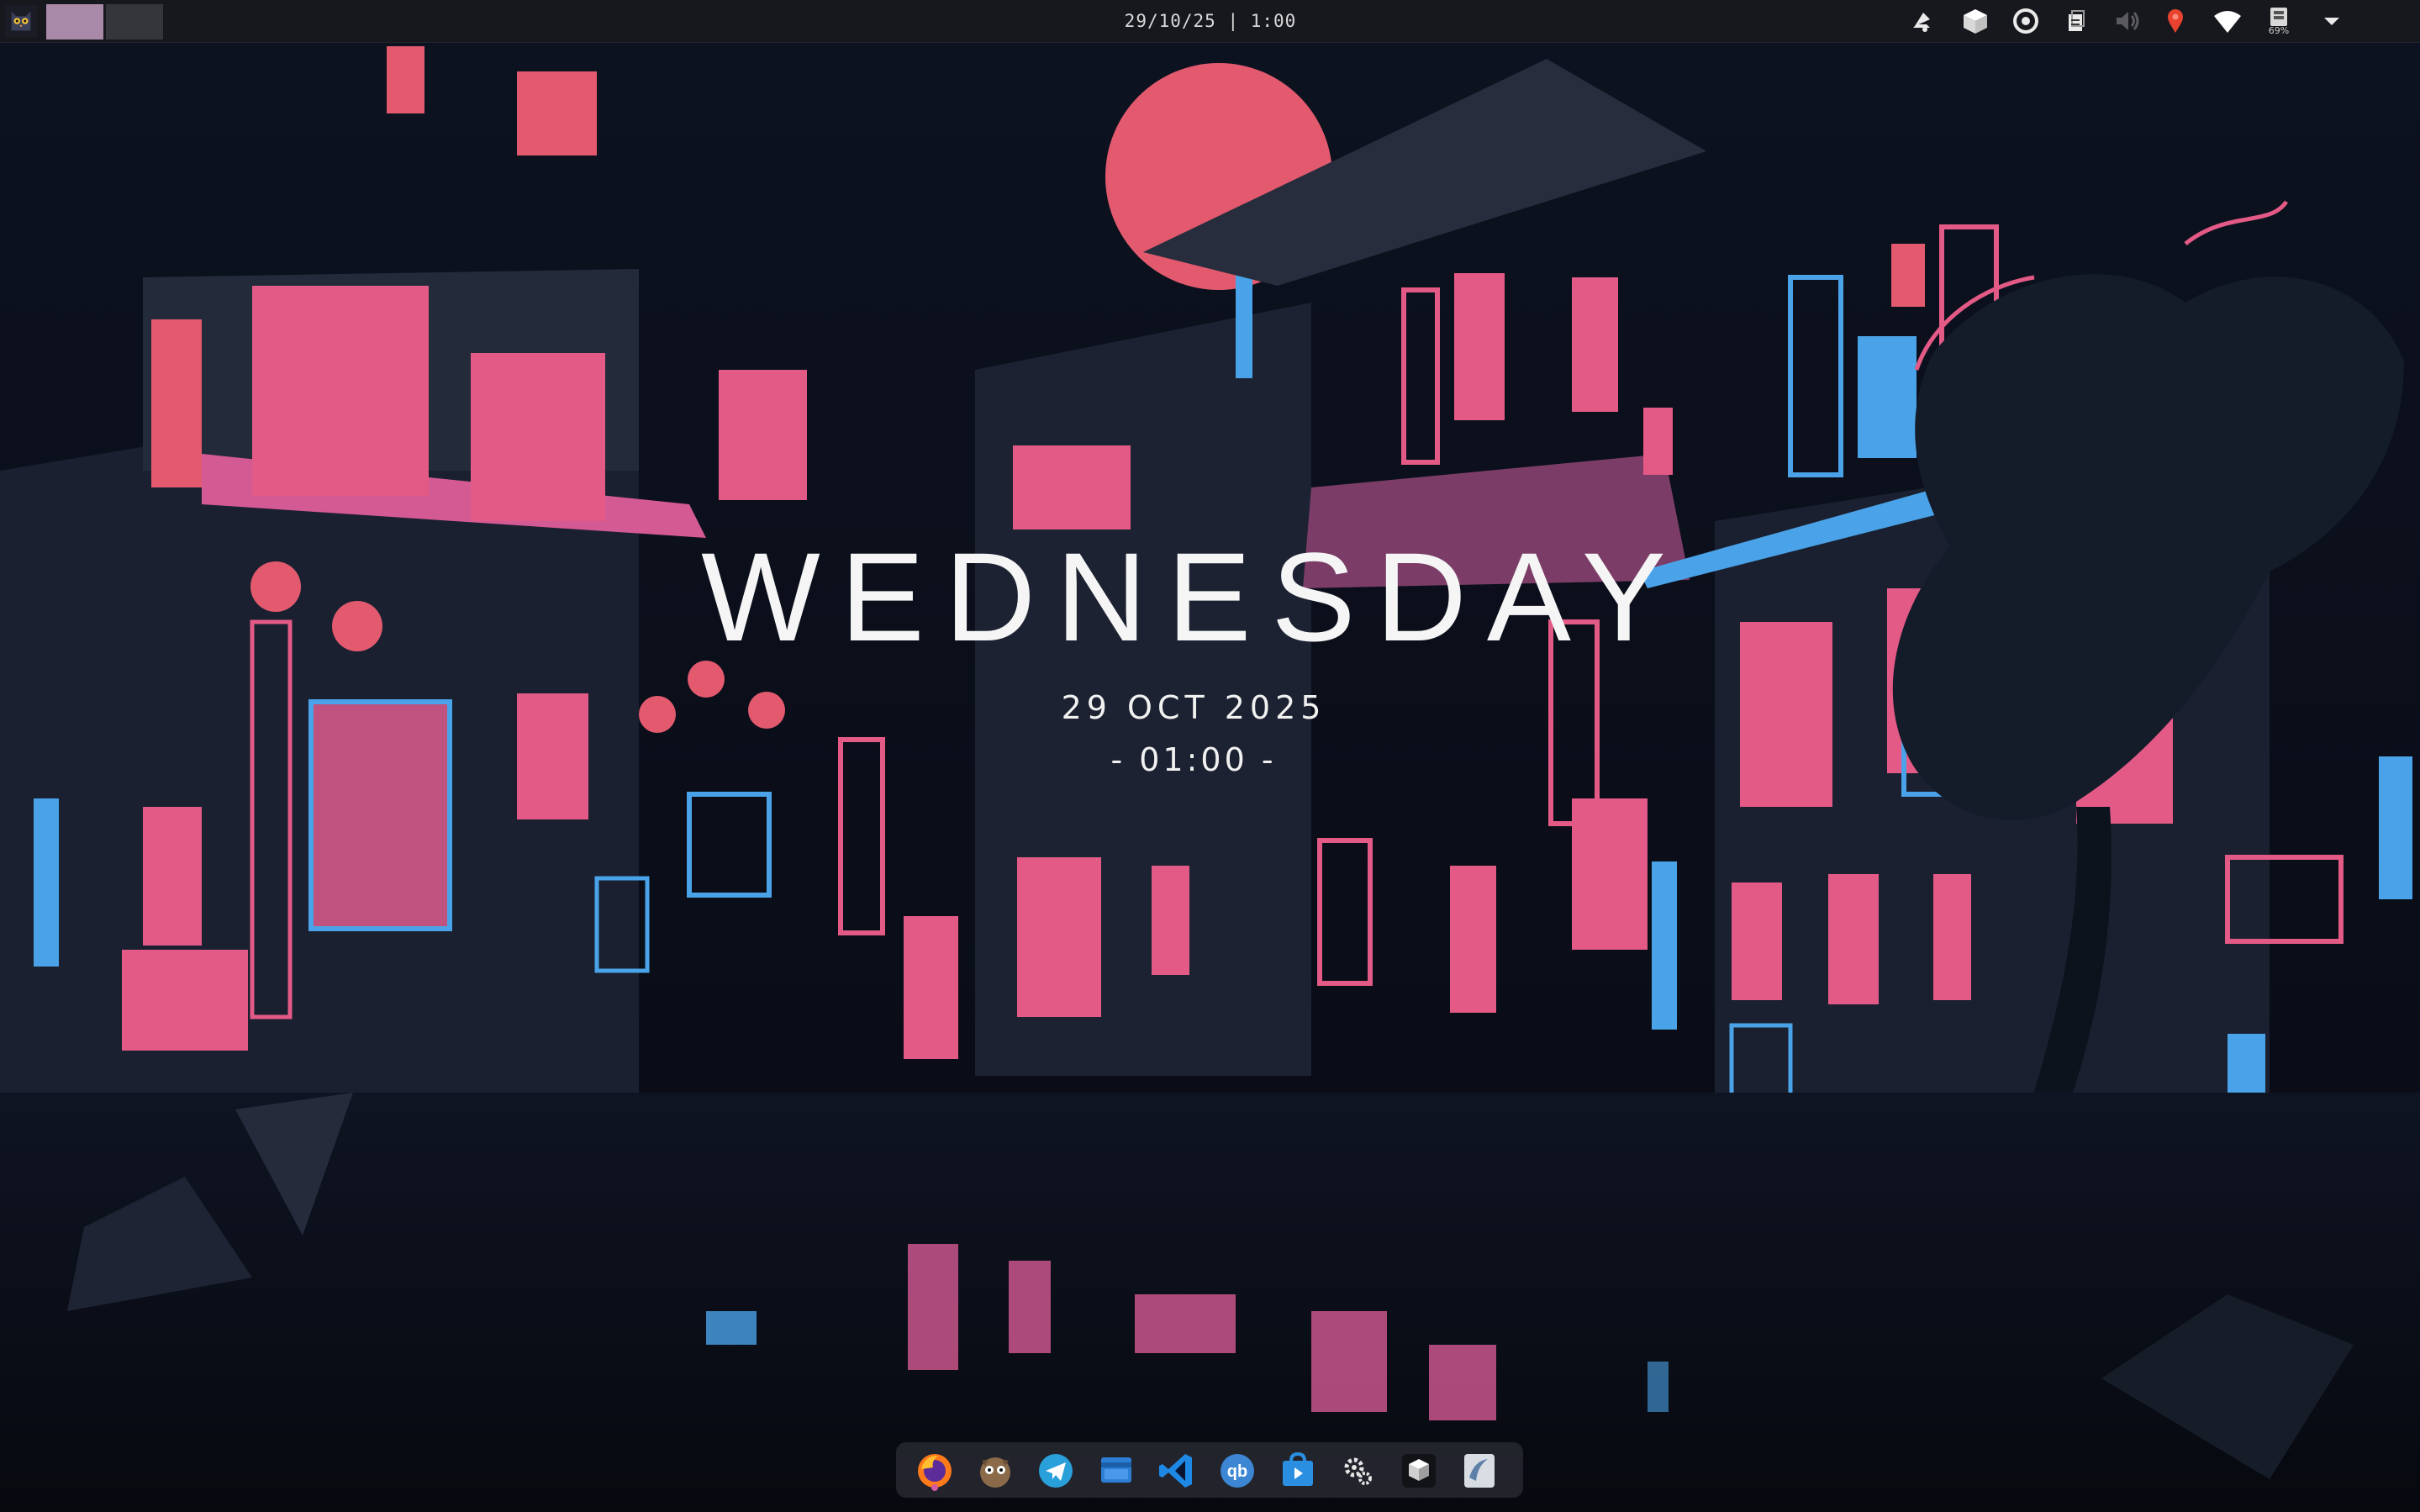  I want to click on wifi-icon, so click(2227, 21).